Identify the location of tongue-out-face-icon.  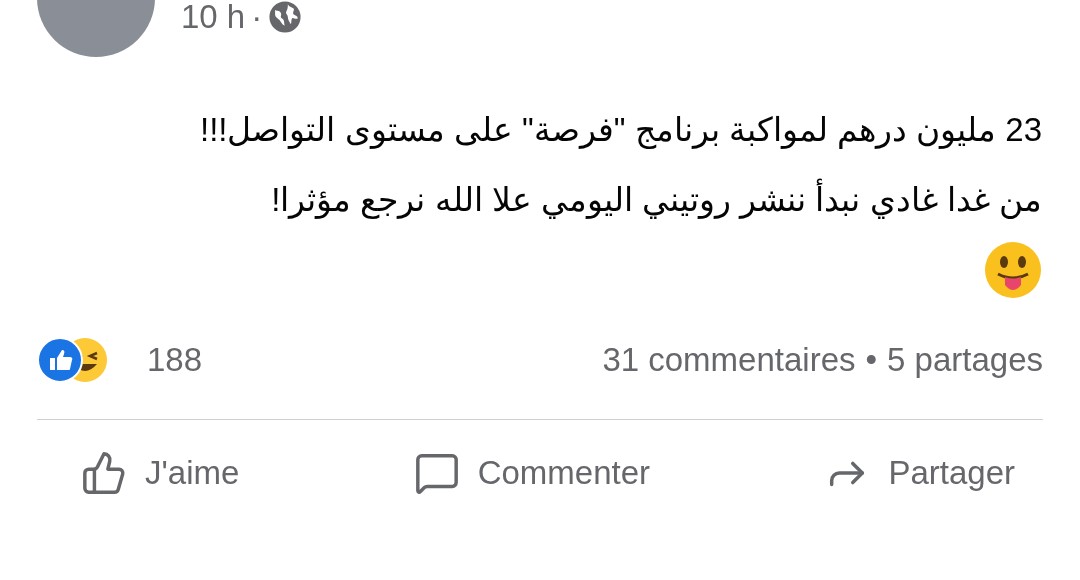
(1013, 270).